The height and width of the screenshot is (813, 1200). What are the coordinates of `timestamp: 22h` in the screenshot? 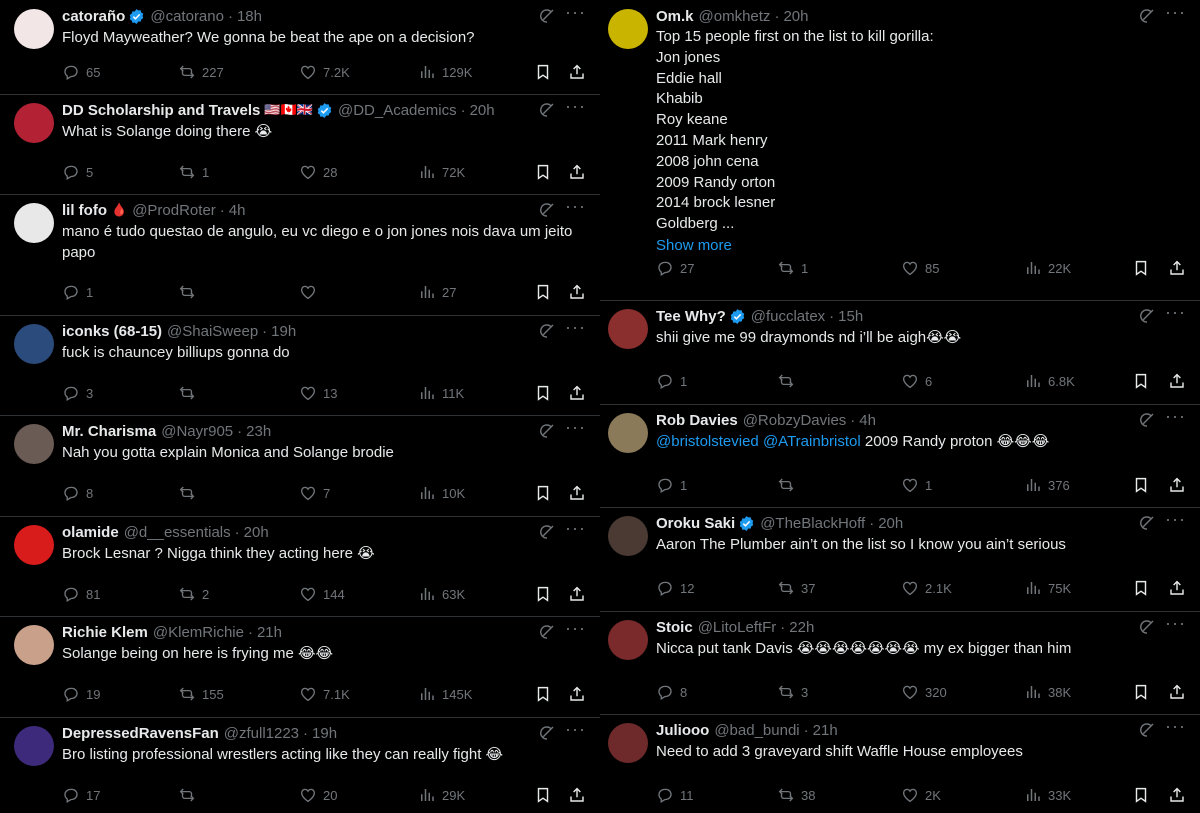 It's located at (801, 627).